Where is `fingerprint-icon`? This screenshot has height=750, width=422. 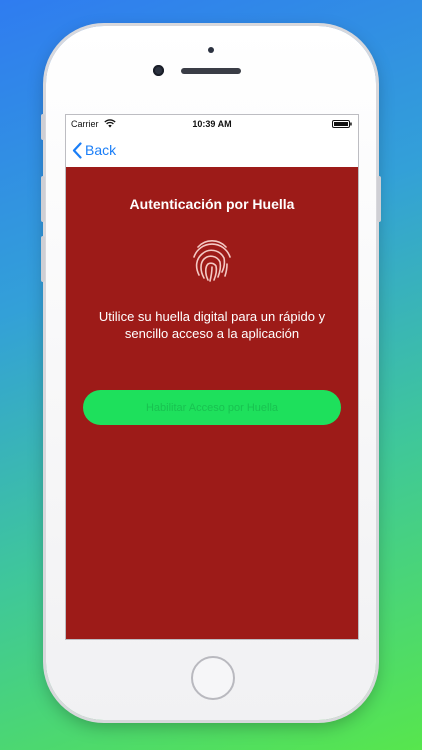
fingerprint-icon is located at coordinates (212, 261).